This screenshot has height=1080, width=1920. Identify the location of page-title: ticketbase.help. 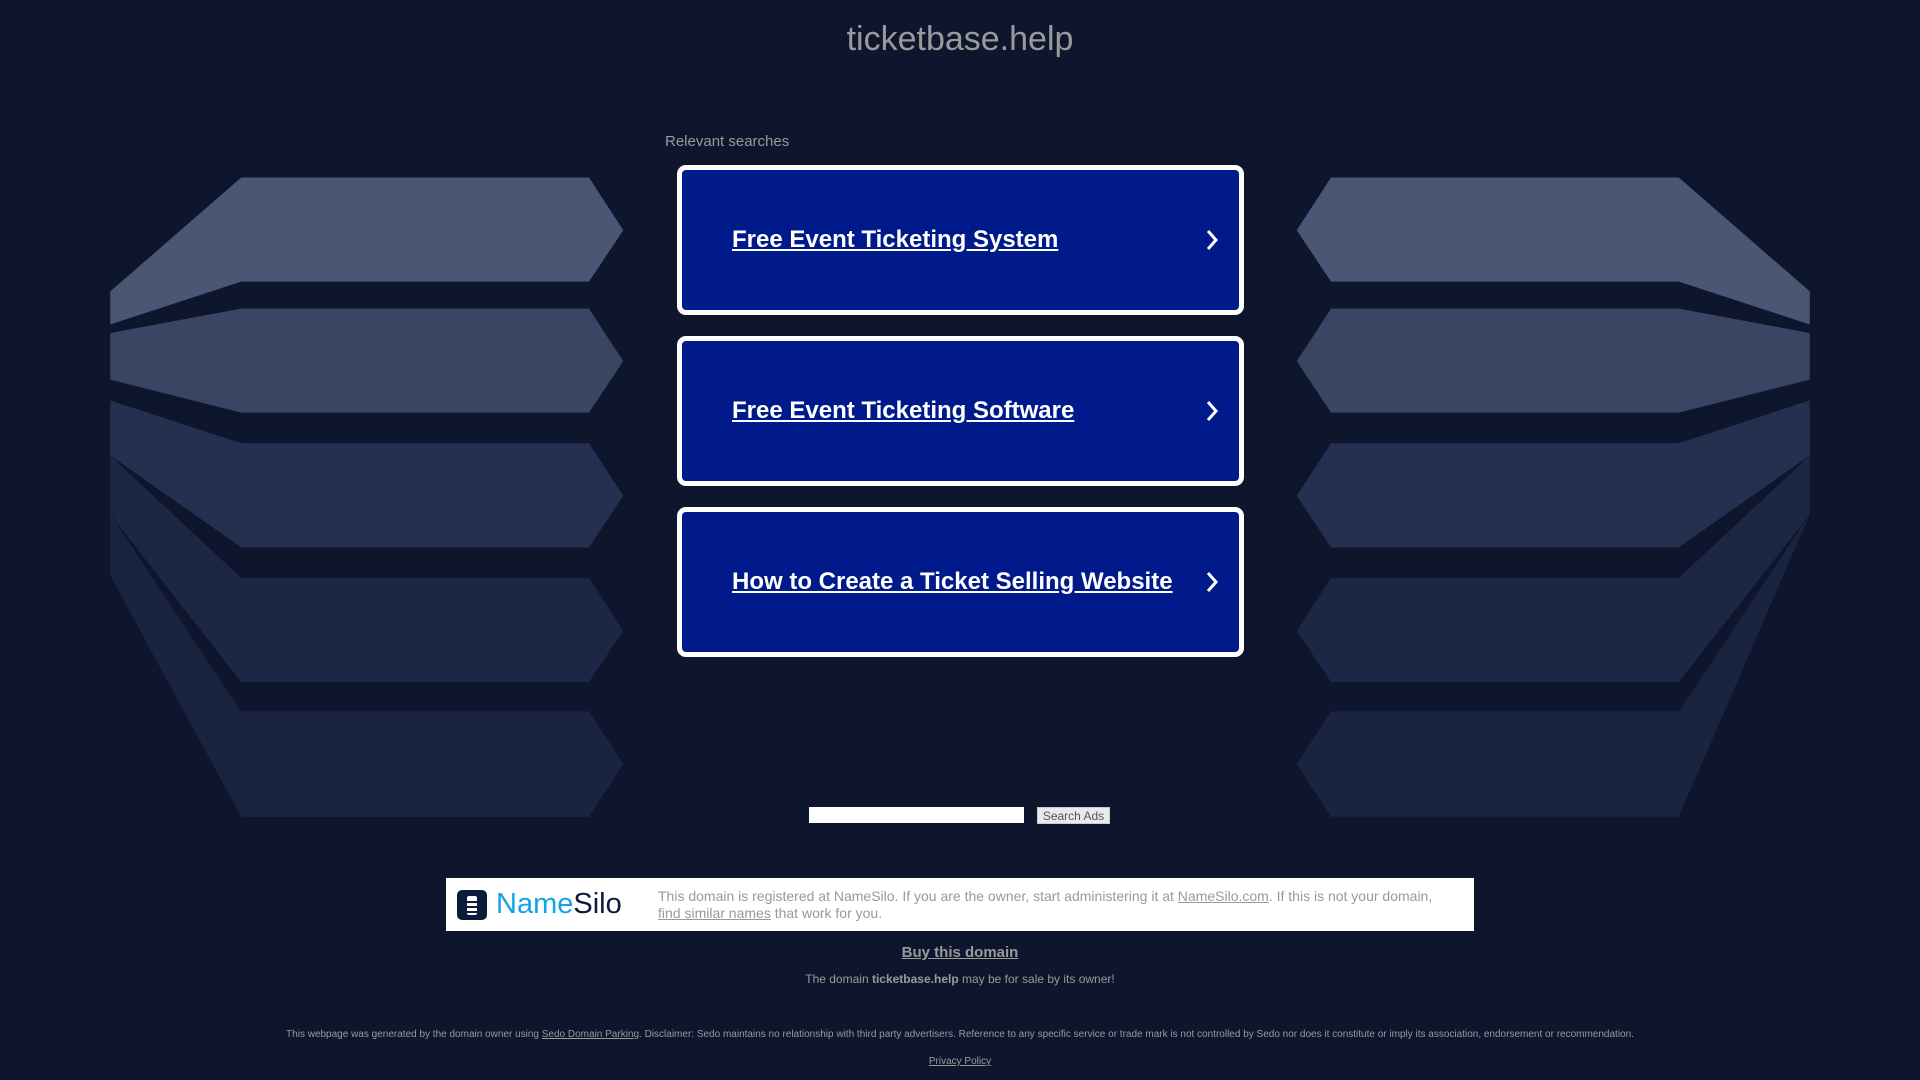
(960, 39).